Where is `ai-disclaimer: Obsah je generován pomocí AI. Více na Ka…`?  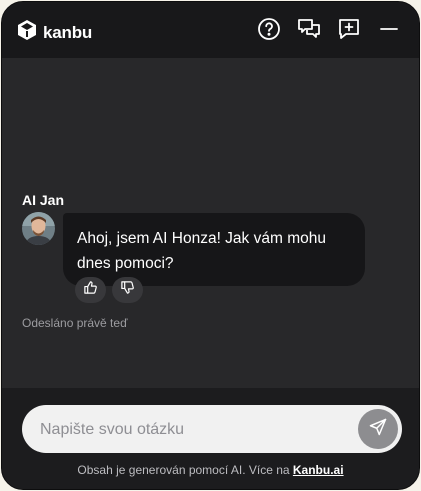 ai-disclaimer: Obsah je generován pomocí AI. Více na Ka… is located at coordinates (210, 470).